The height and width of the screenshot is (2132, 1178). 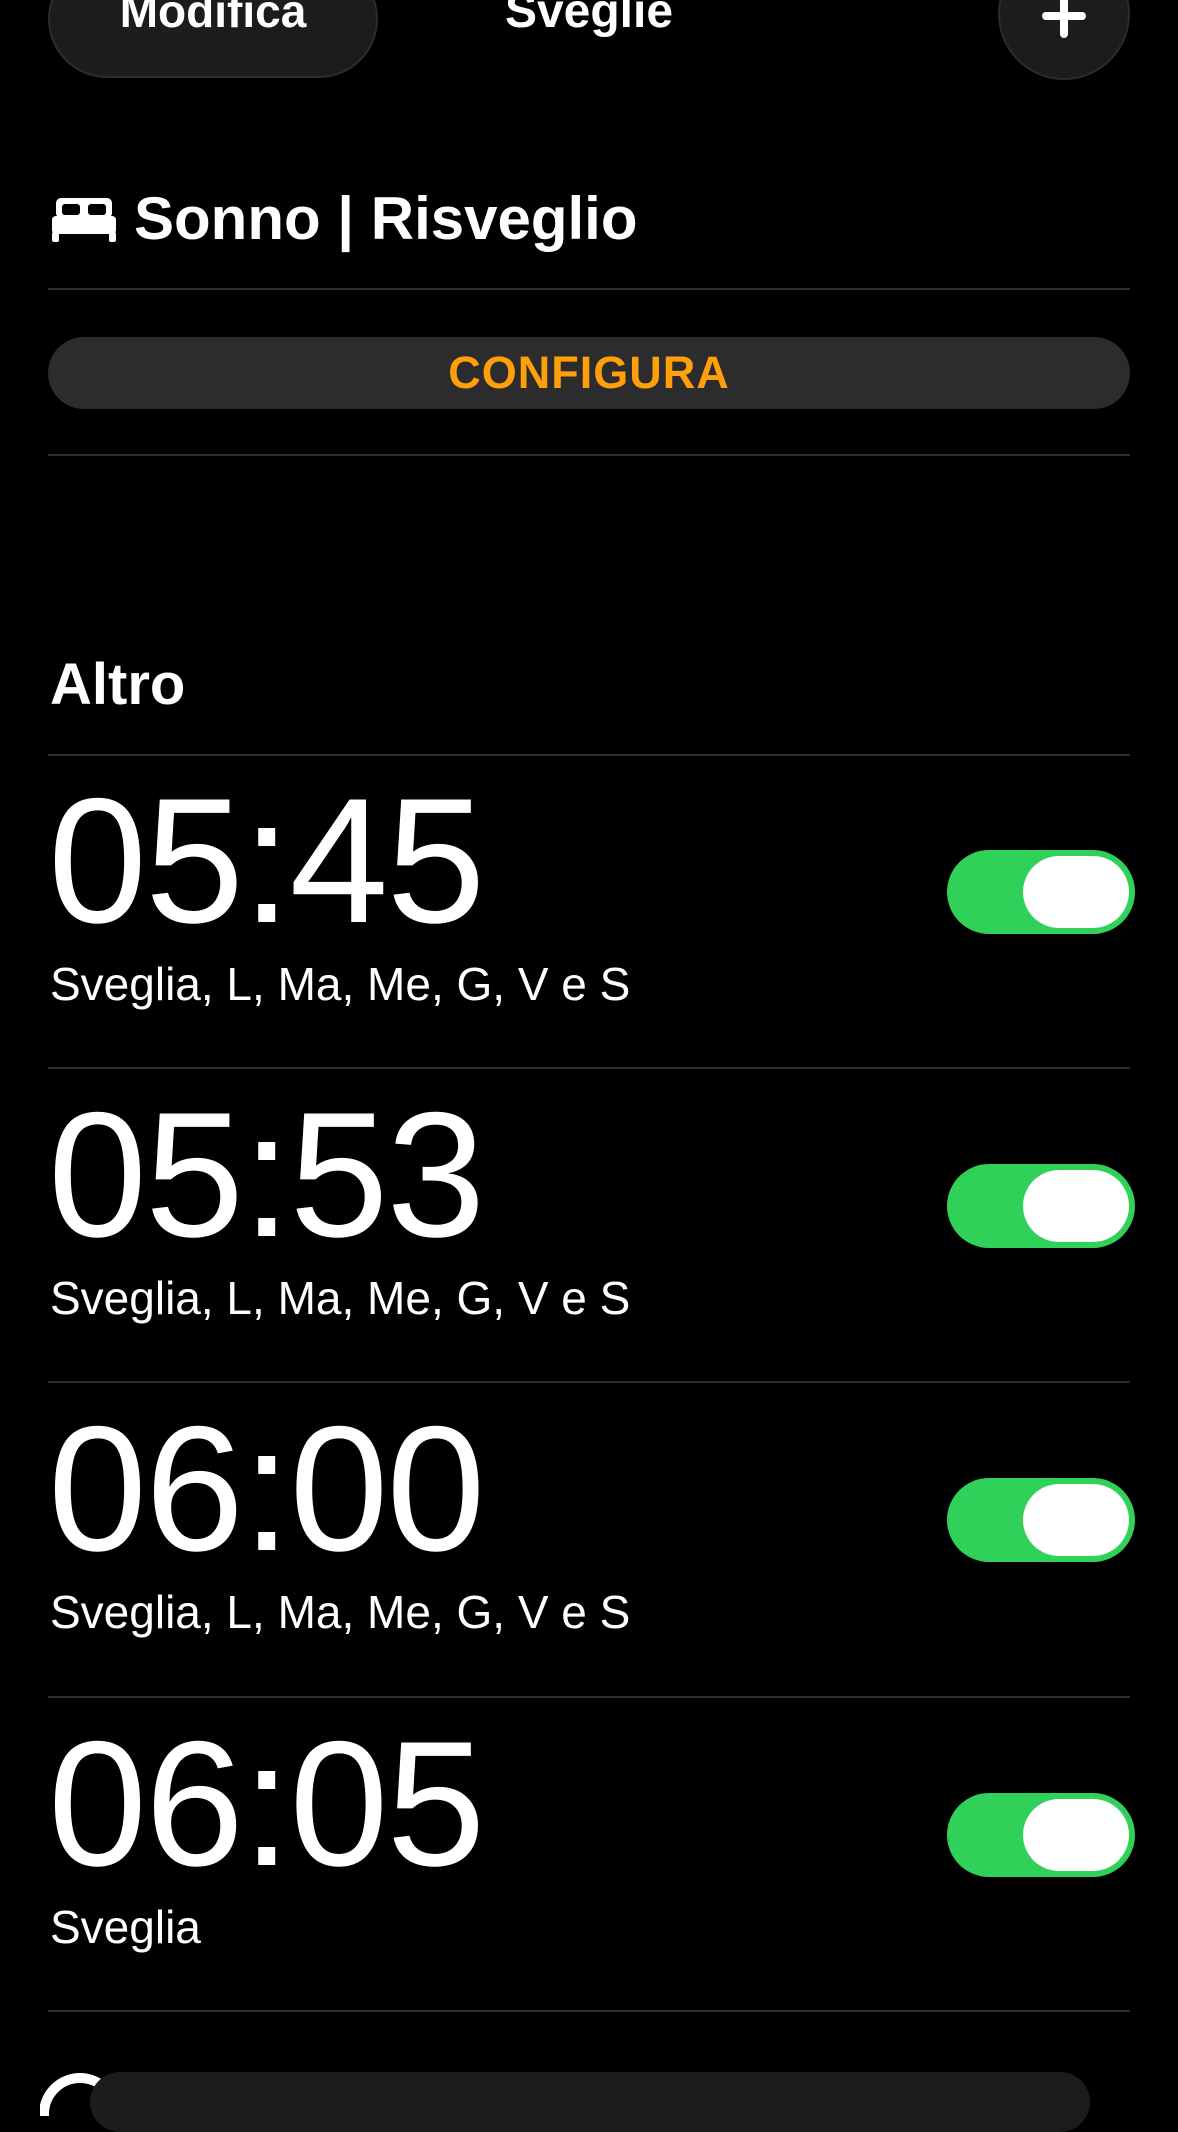 What do you see at coordinates (589, 1227) in the screenshot?
I see `alarm-row: 05:53 Sveglia, L, Ma, Me, G, V e S` at bounding box center [589, 1227].